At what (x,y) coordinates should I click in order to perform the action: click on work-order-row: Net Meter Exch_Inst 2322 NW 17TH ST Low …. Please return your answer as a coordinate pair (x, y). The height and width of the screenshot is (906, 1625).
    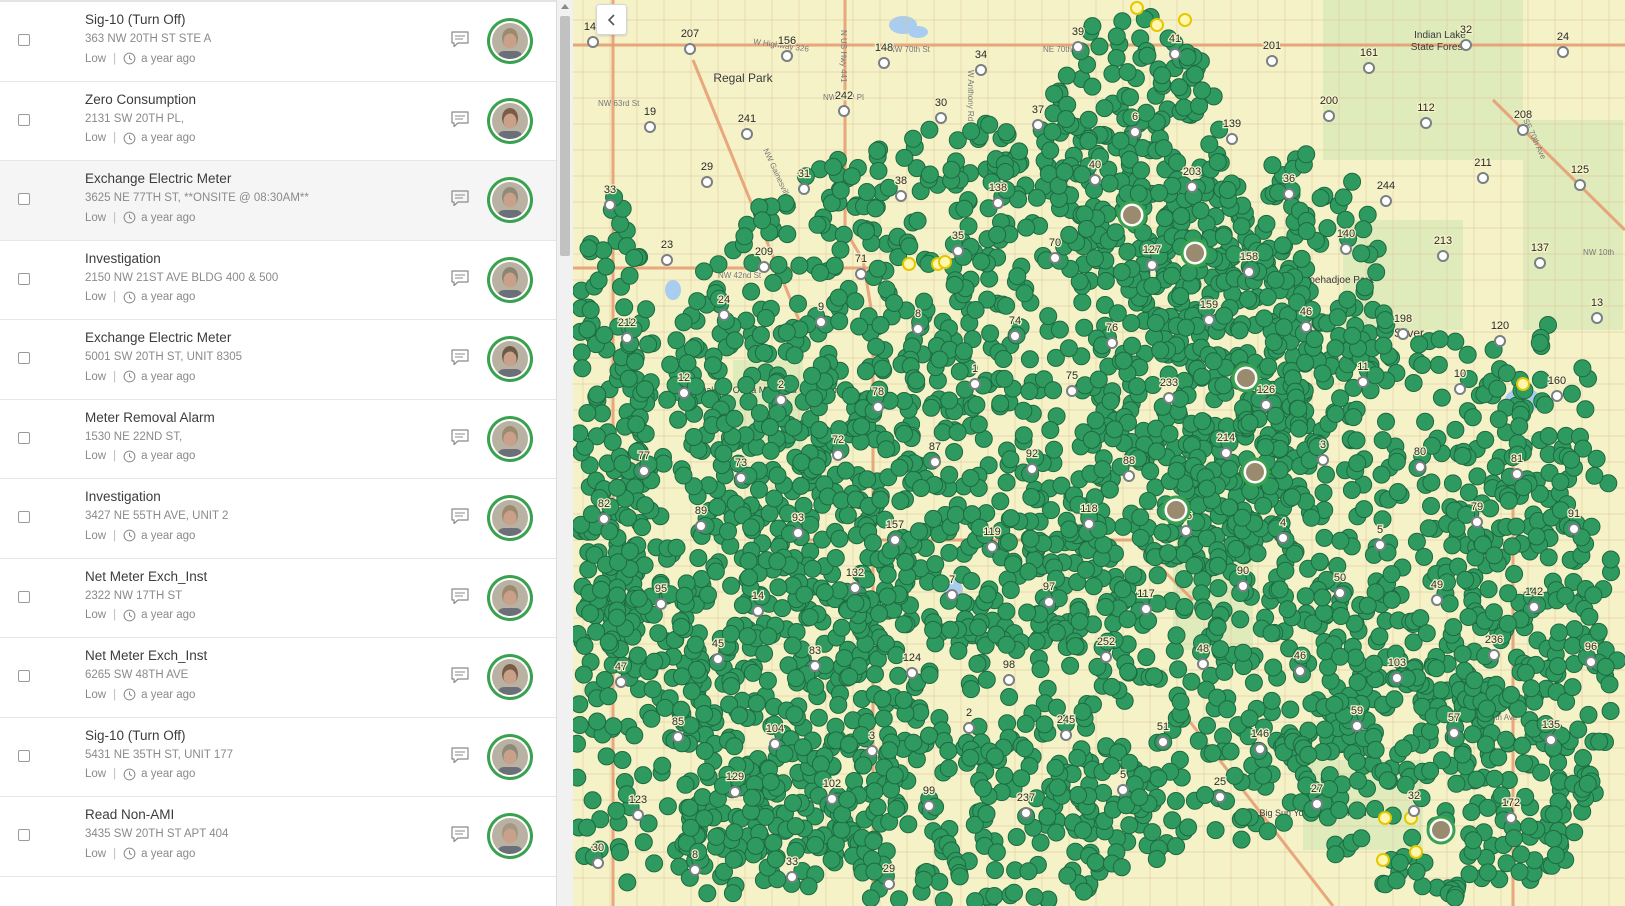
    Looking at the image, I should click on (278, 598).